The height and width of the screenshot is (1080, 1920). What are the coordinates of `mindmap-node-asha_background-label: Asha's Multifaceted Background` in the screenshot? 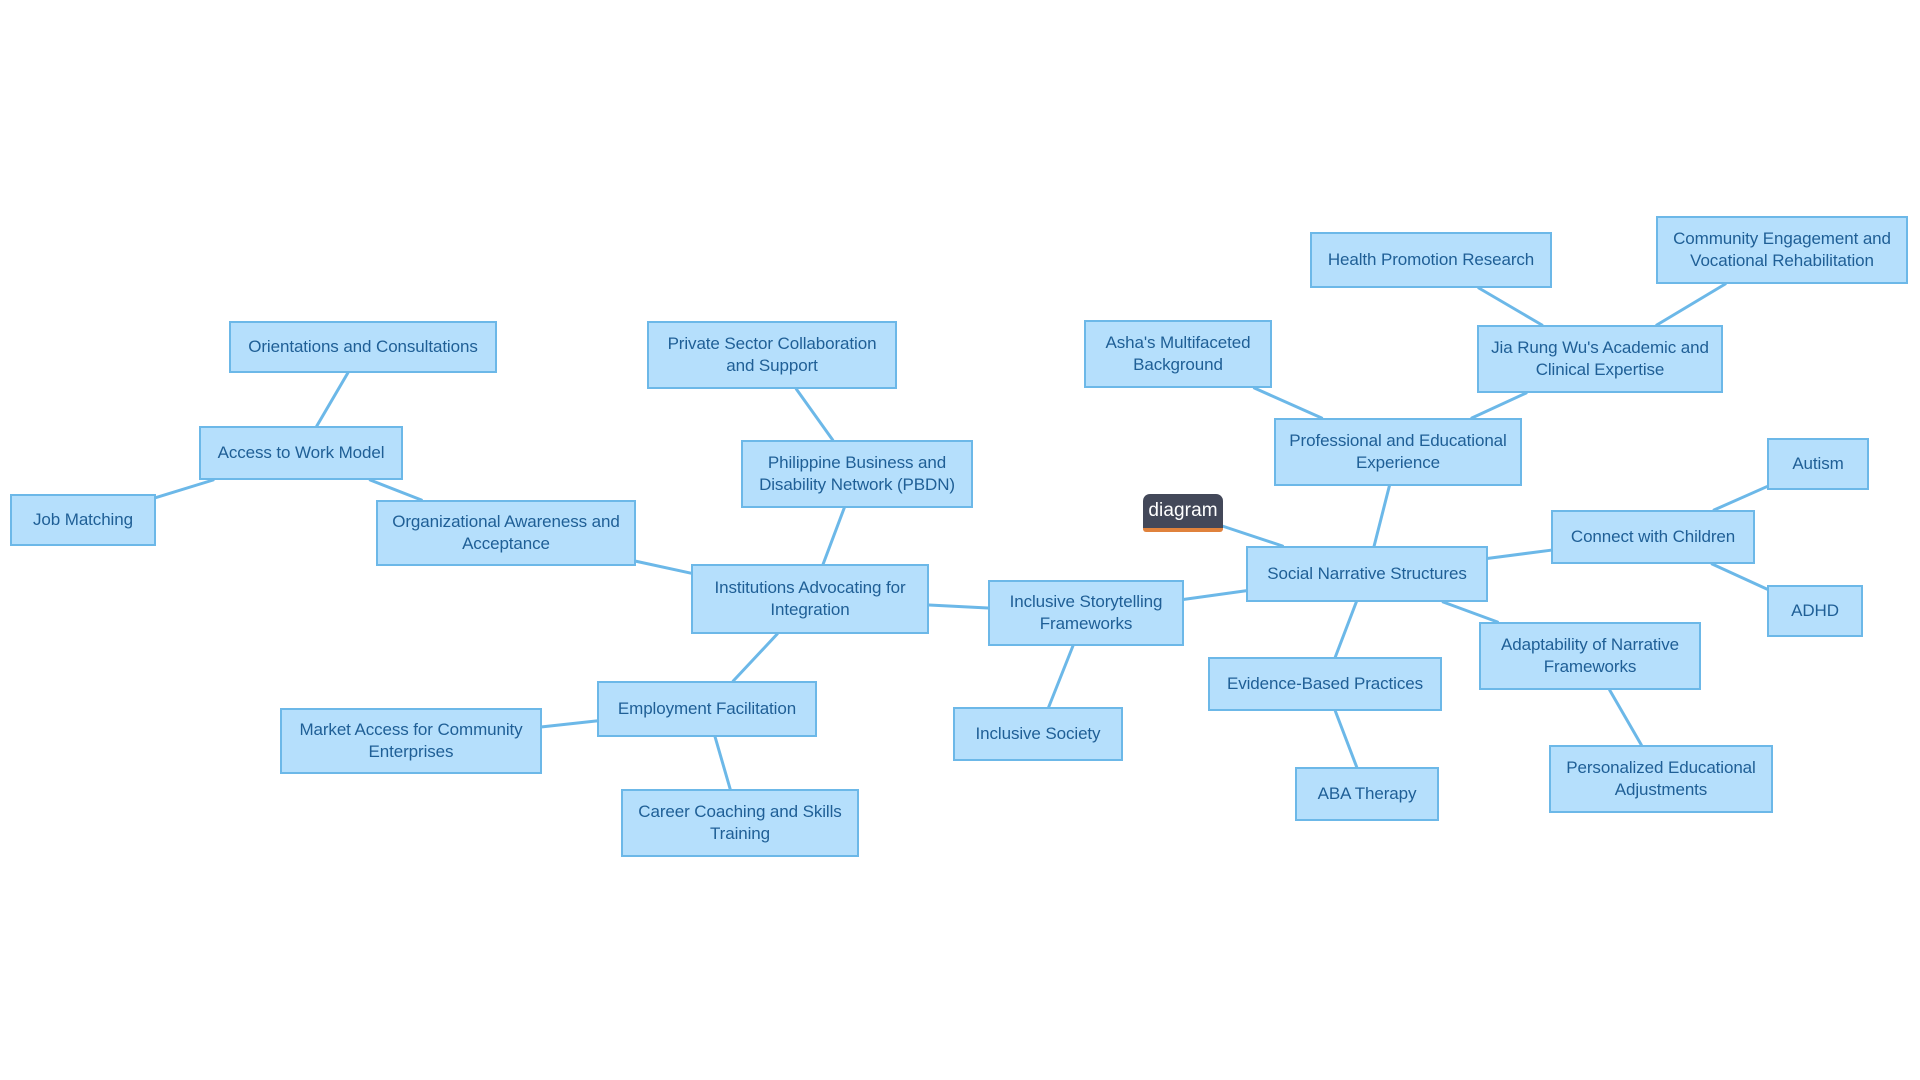 It's located at (1178, 353).